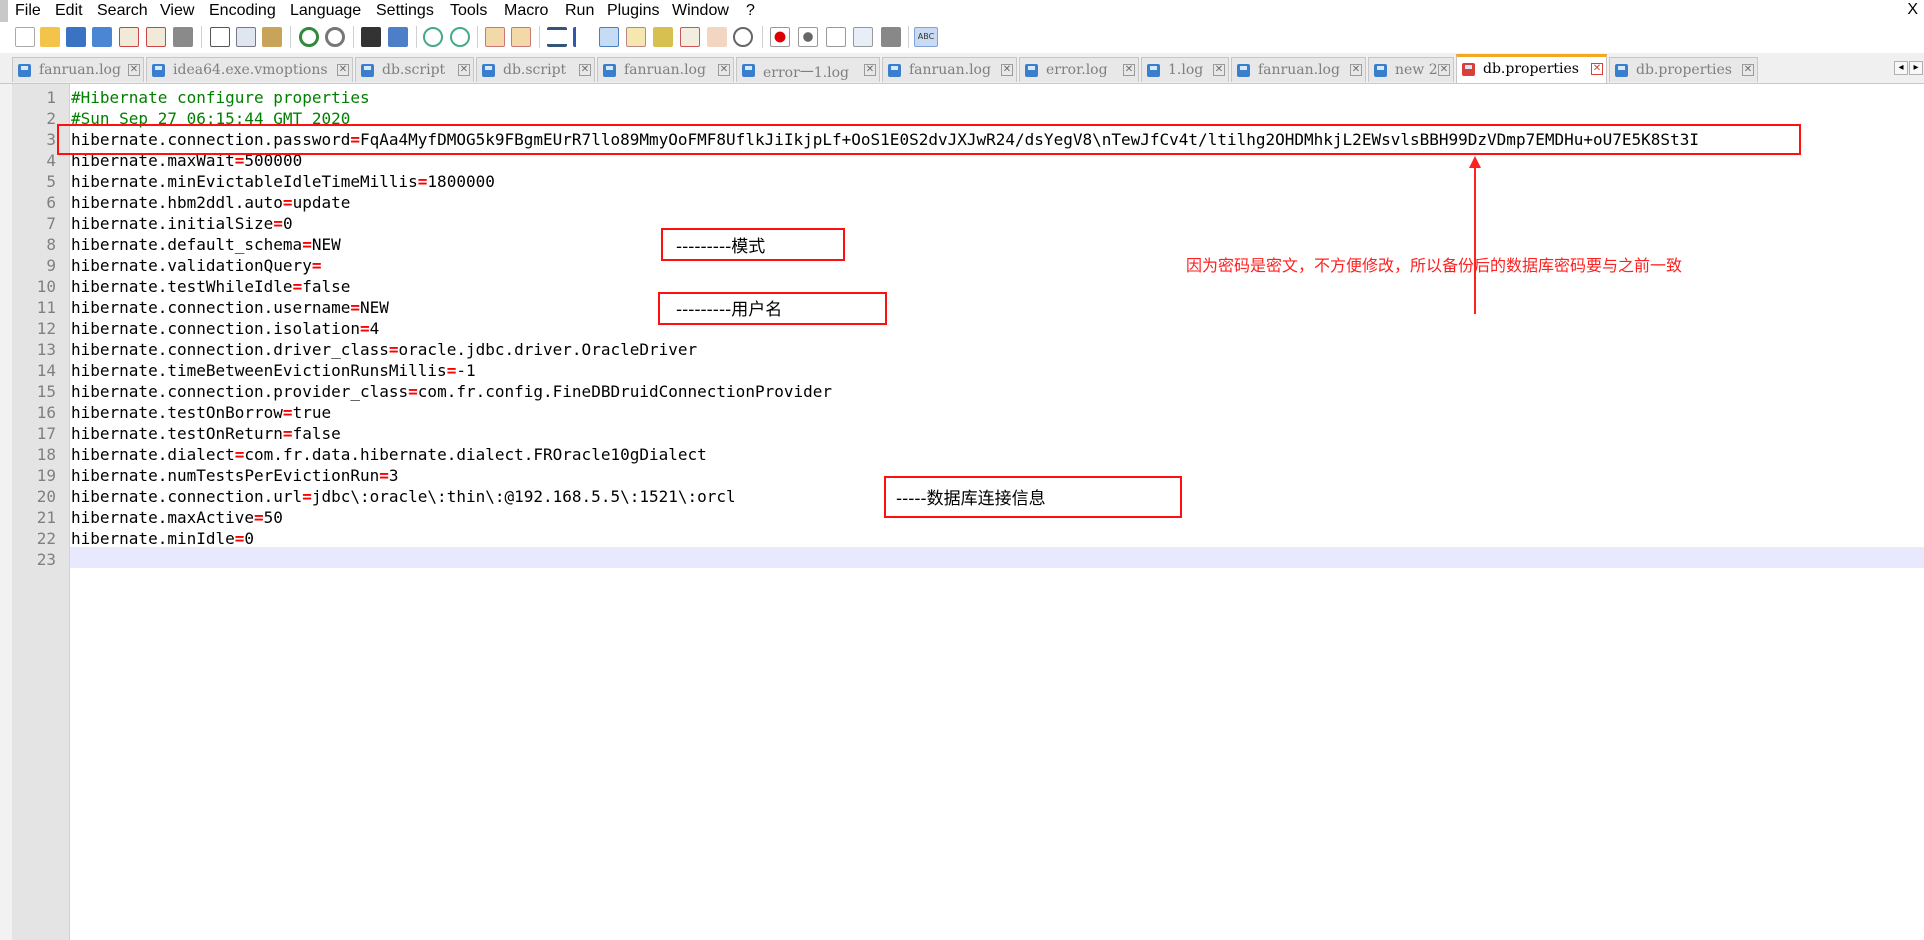 The image size is (1924, 940). What do you see at coordinates (780, 37) in the screenshot?
I see `record-macro-icon` at bounding box center [780, 37].